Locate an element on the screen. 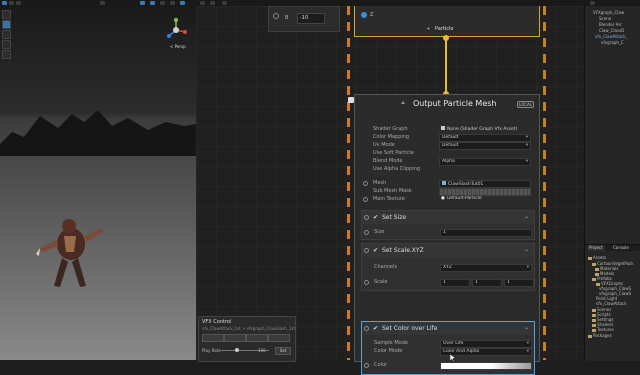 The image size is (640, 375). hierarchy-add-icon is located at coordinates (592, 3).